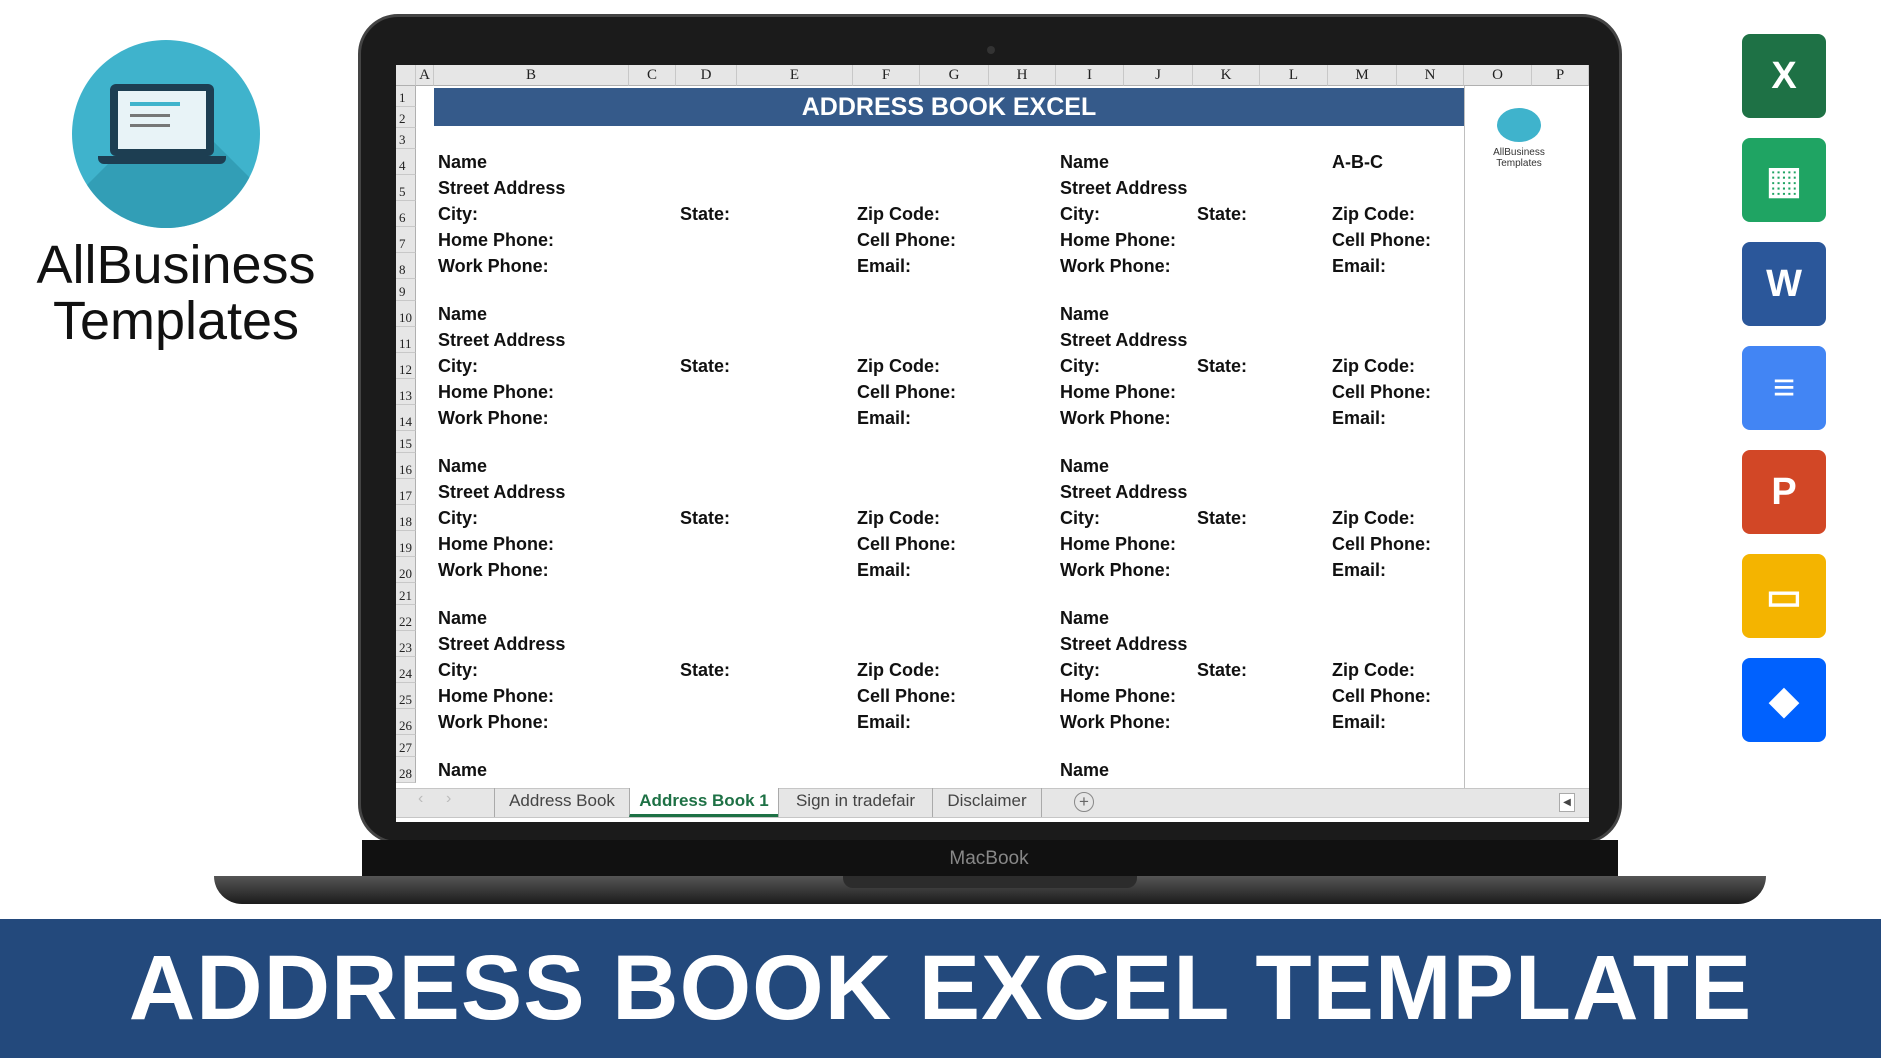 Image resolution: width=1881 pixels, height=1058 pixels. I want to click on cell-i26: Work Phone:, so click(1115, 722).